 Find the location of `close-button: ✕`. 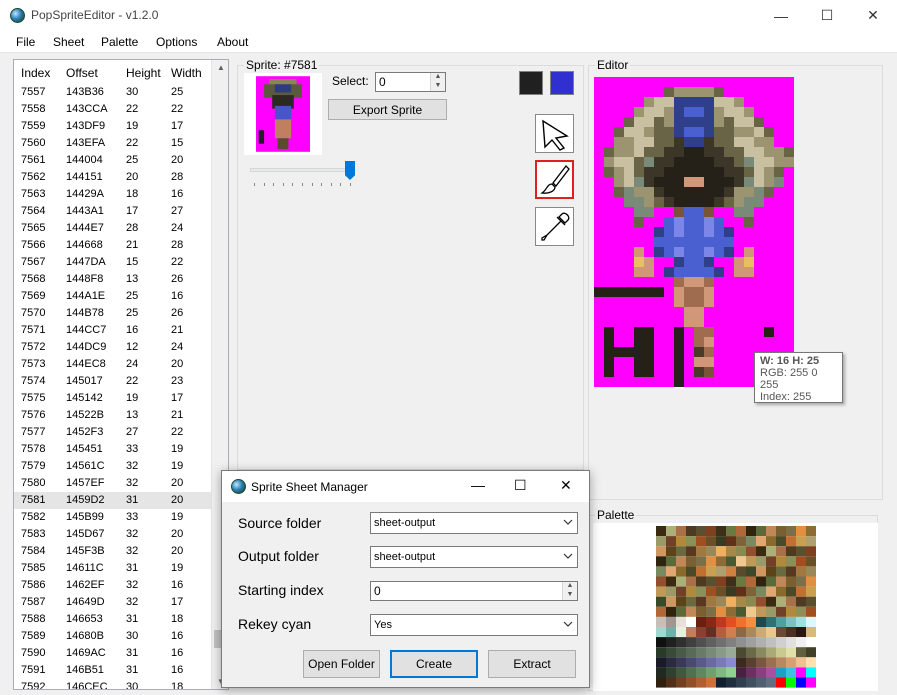

close-button: ✕ is located at coordinates (873, 15).